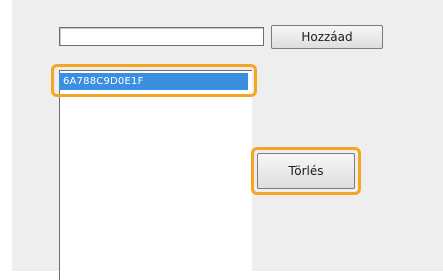 The width and height of the screenshot is (443, 280). I want to click on delete-button: Törlés, so click(306, 171).